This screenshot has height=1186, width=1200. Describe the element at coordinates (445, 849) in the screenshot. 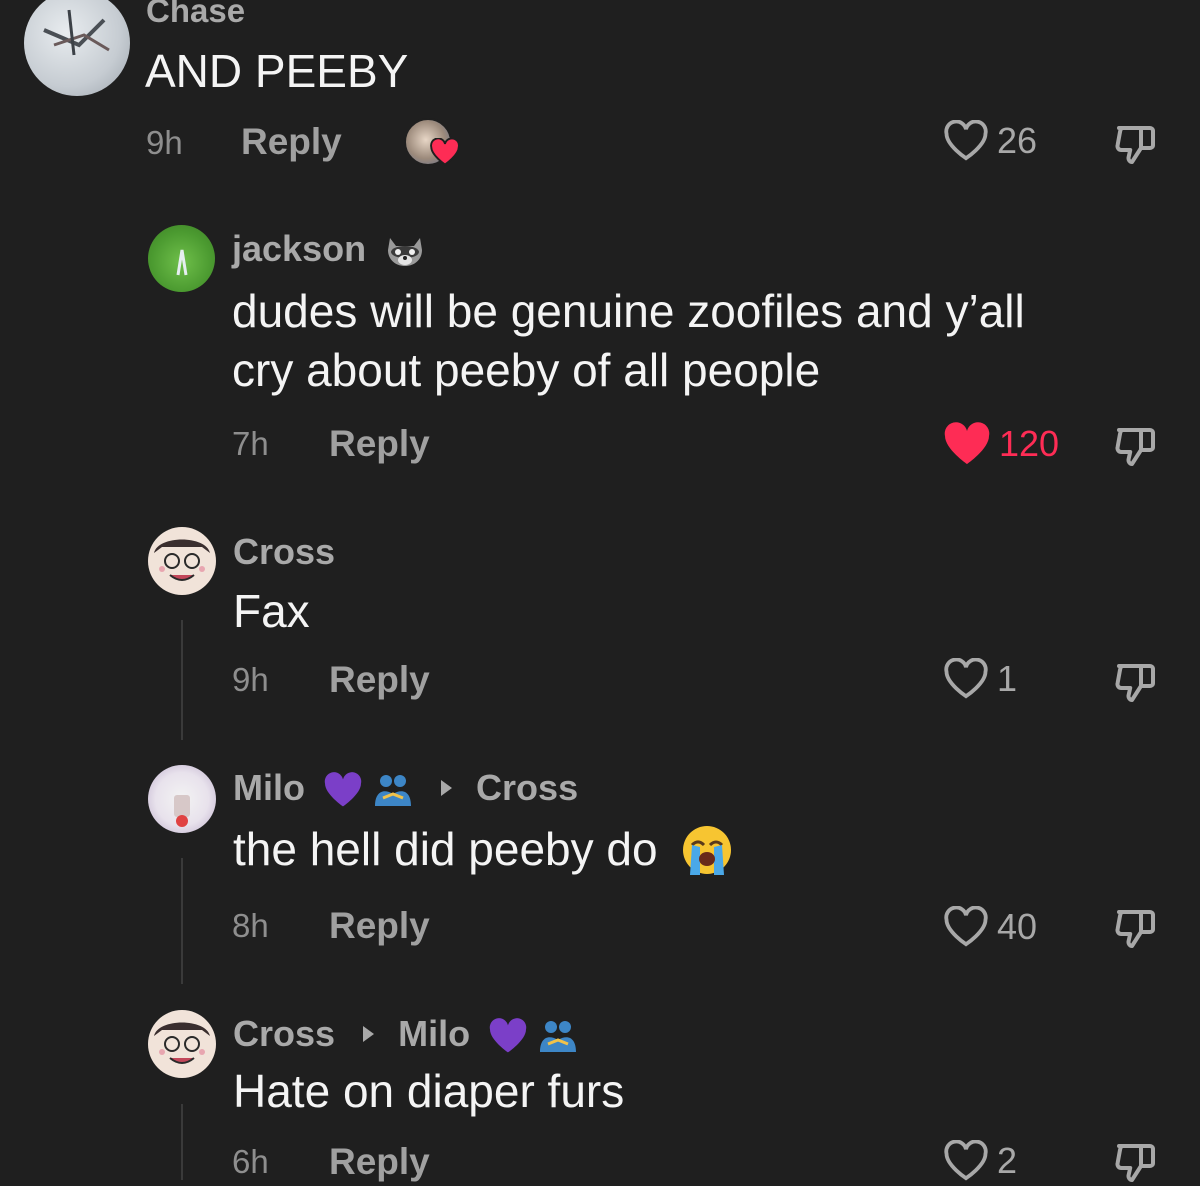

I see `comment-text-content: the hell did peeby do` at that location.